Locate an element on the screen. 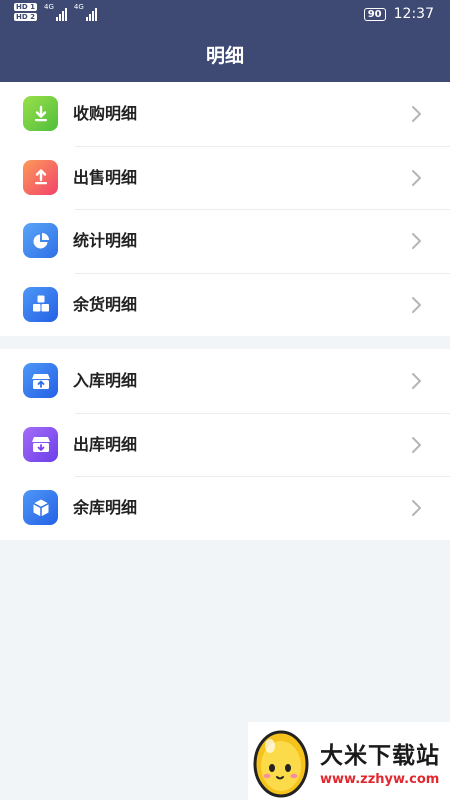 This screenshot has height=800, width=450. network-type-2: 4G is located at coordinates (78, 7).